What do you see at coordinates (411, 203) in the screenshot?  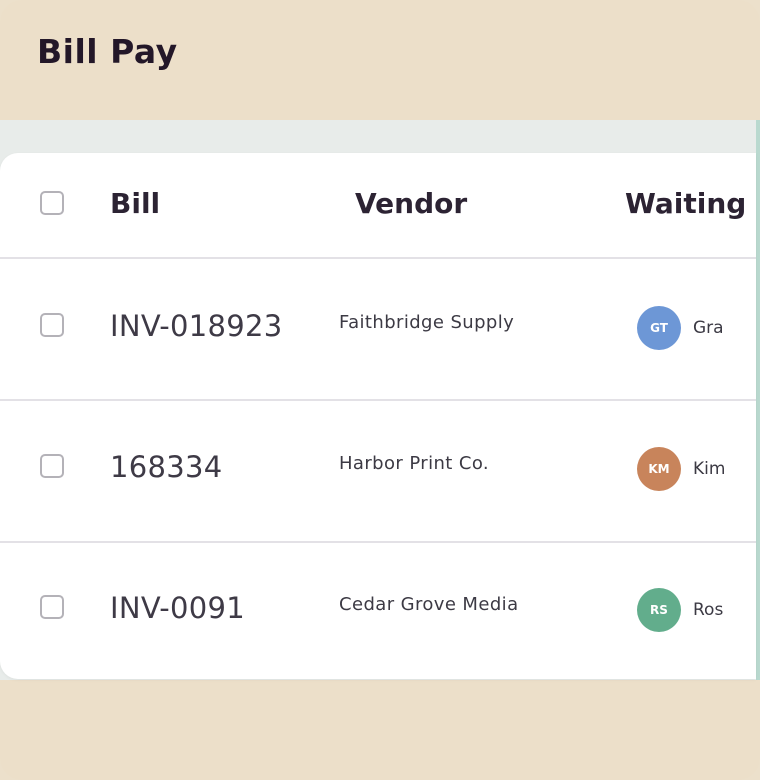 I see `column-header-vendor: Vendor` at bounding box center [411, 203].